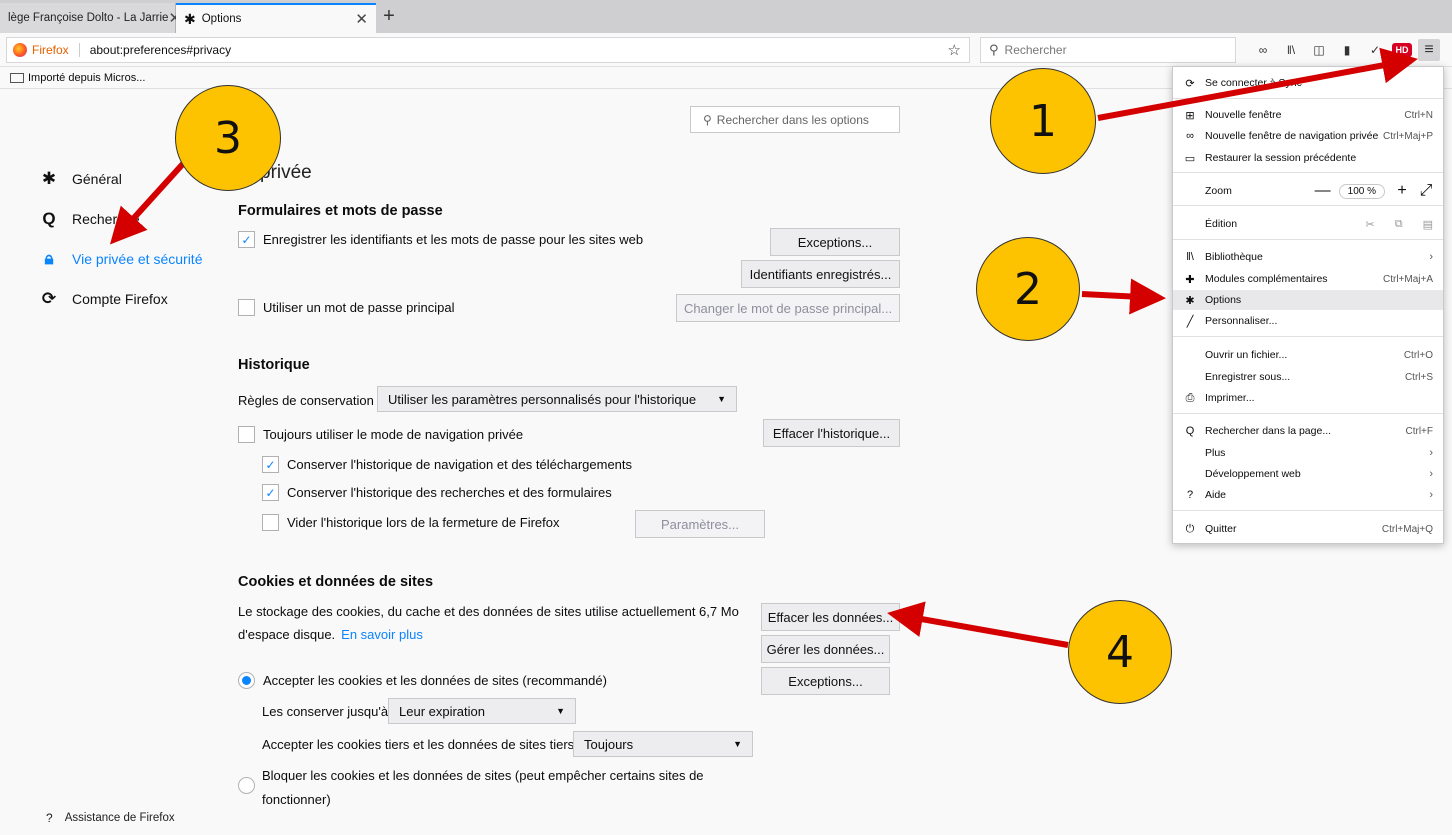  What do you see at coordinates (1375, 50) in the screenshot?
I see `extension-icon: ✓` at bounding box center [1375, 50].